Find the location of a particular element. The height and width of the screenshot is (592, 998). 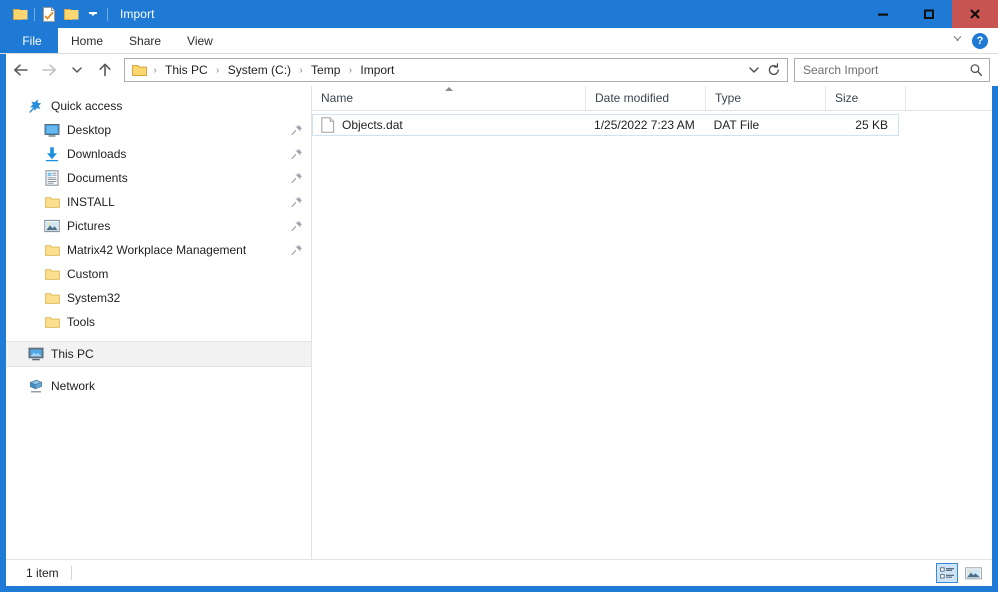

view-mode-buttons is located at coordinates (960, 573).